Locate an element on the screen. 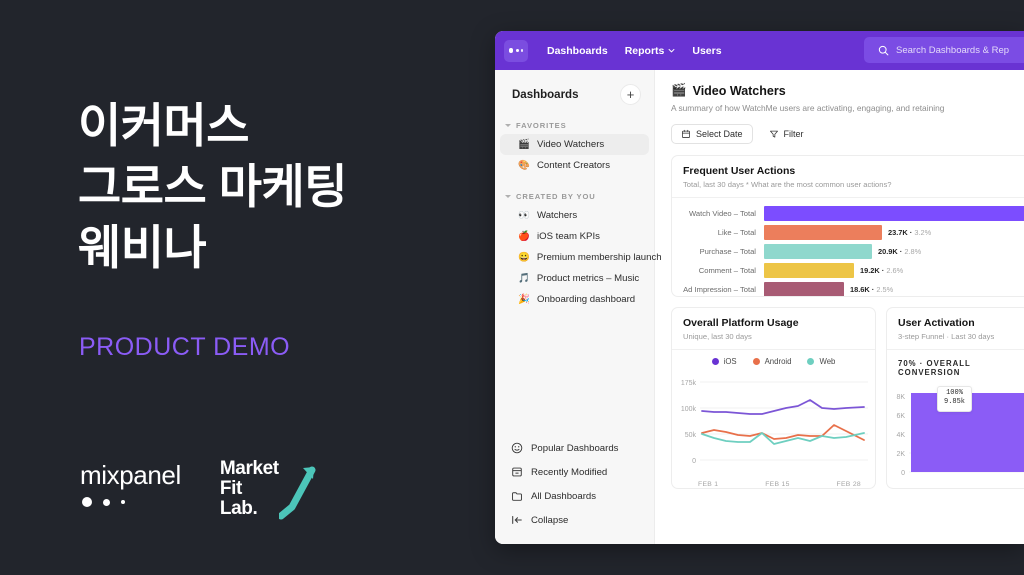  sidebar-item-premium-membership-launch-label: Premium membership launch is located at coordinates (599, 257).